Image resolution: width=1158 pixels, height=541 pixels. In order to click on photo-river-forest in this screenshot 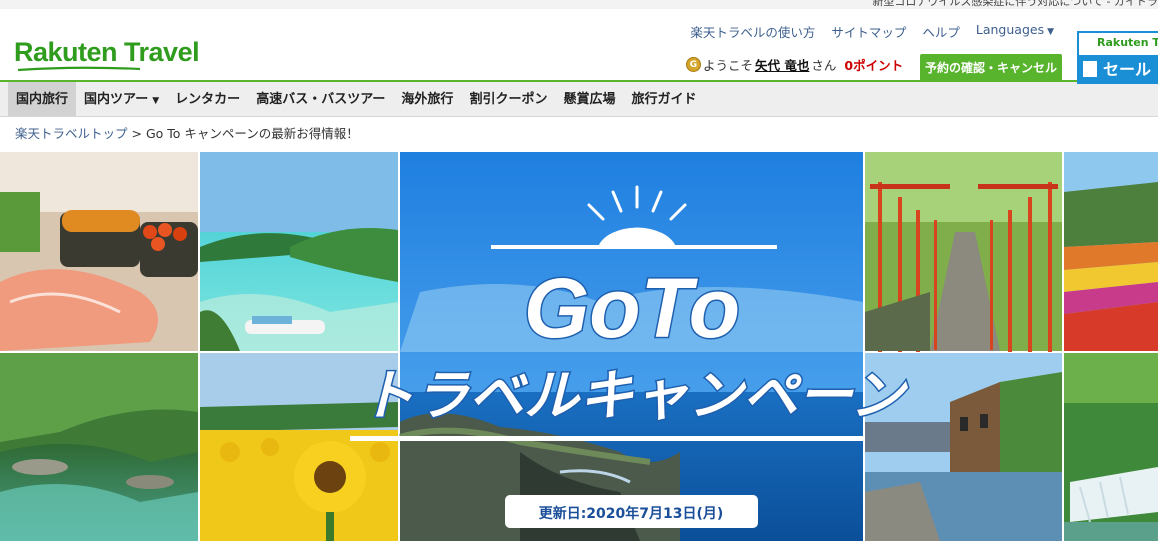, I will do `click(99, 447)`.